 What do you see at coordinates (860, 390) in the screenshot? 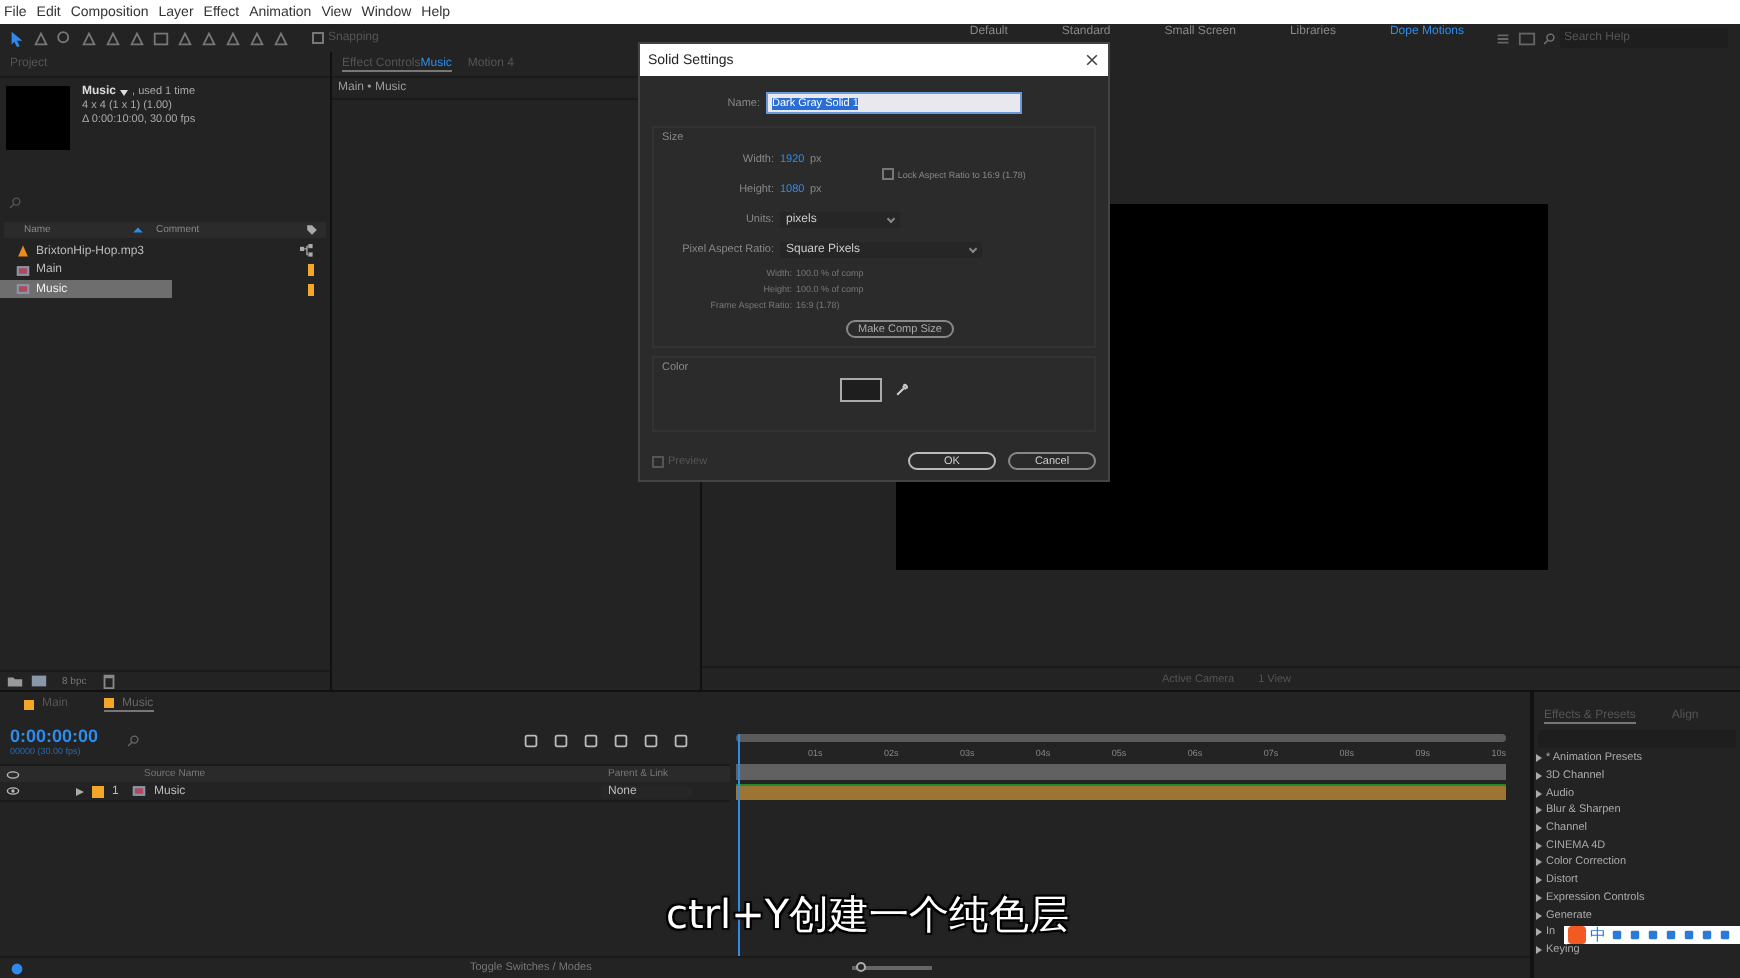
I see `color-swatch` at bounding box center [860, 390].